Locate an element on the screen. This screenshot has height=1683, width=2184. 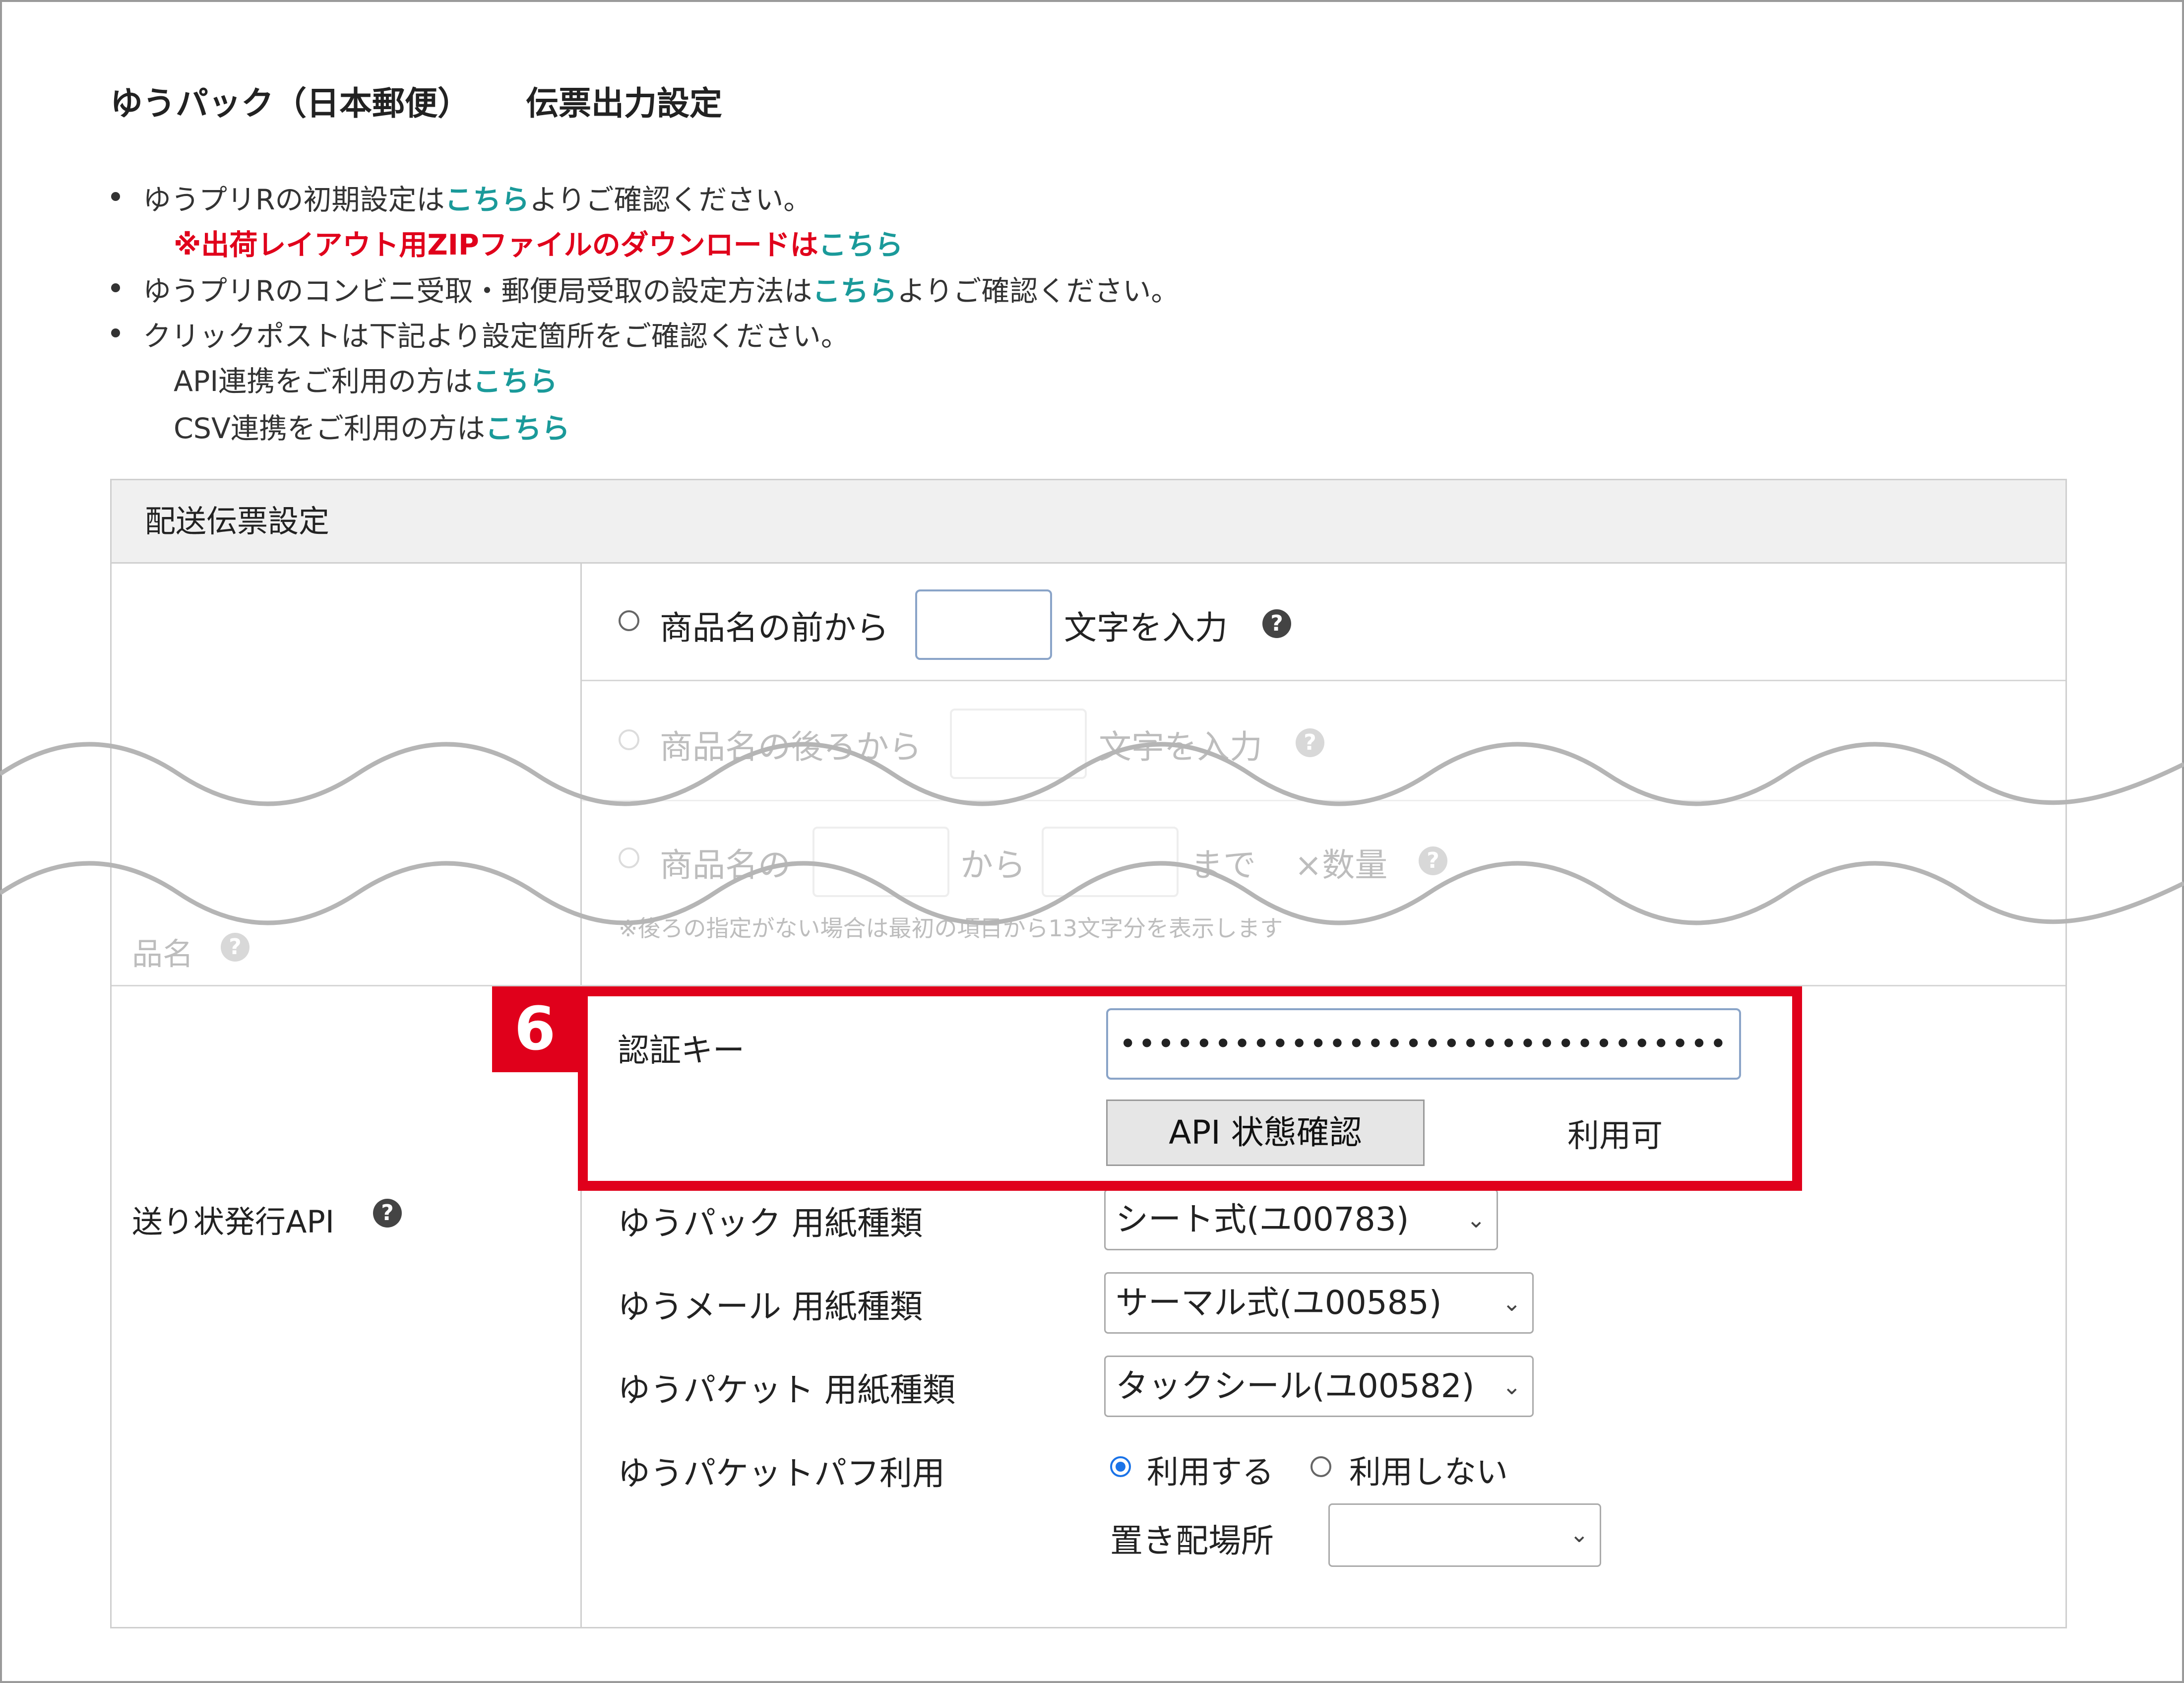
panel-header-title: 配送伝票設定 is located at coordinates (237, 521).